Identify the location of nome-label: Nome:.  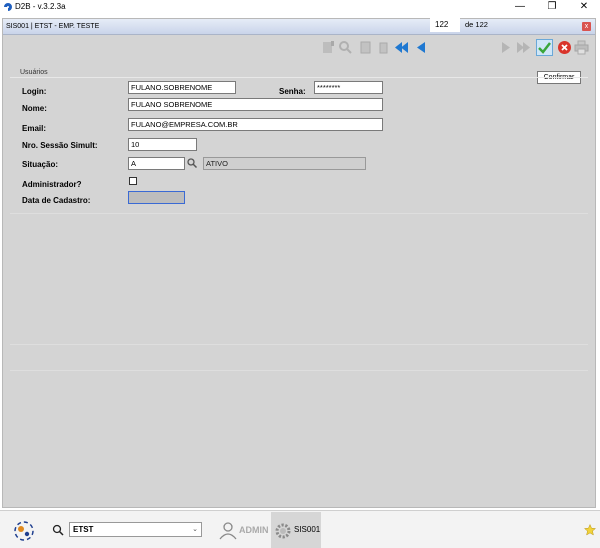
(34, 108).